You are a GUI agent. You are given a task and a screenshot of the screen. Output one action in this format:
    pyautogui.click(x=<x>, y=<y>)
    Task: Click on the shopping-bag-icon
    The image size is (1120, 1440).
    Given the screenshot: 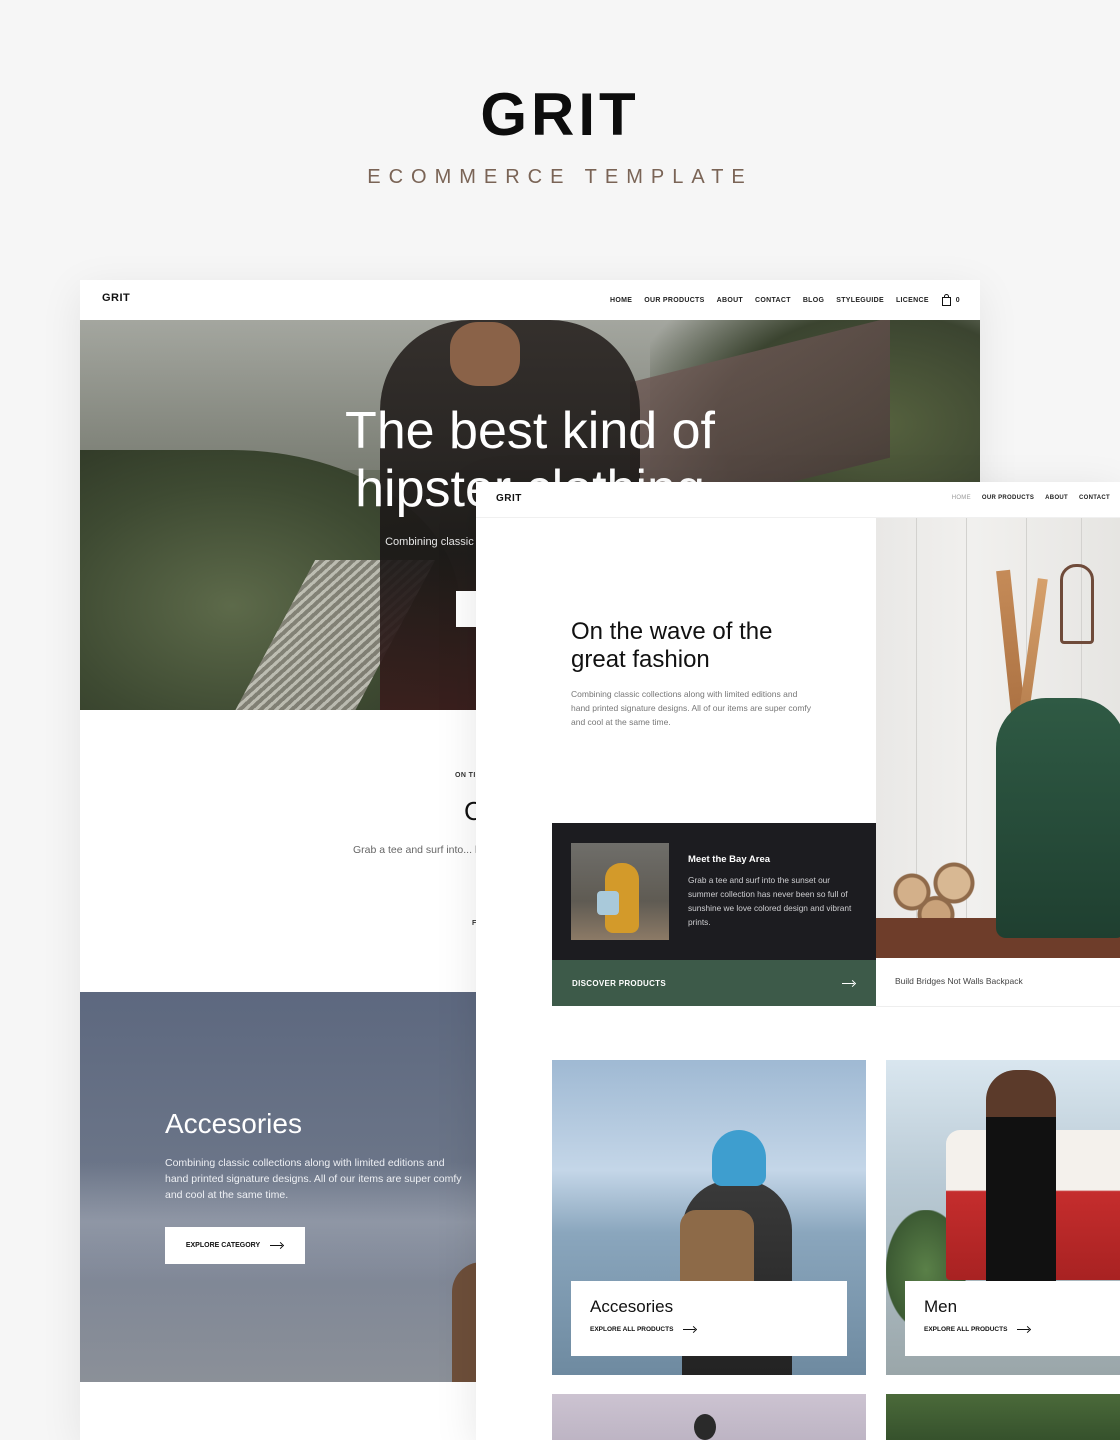 What is the action you would take?
    pyautogui.click(x=946, y=300)
    